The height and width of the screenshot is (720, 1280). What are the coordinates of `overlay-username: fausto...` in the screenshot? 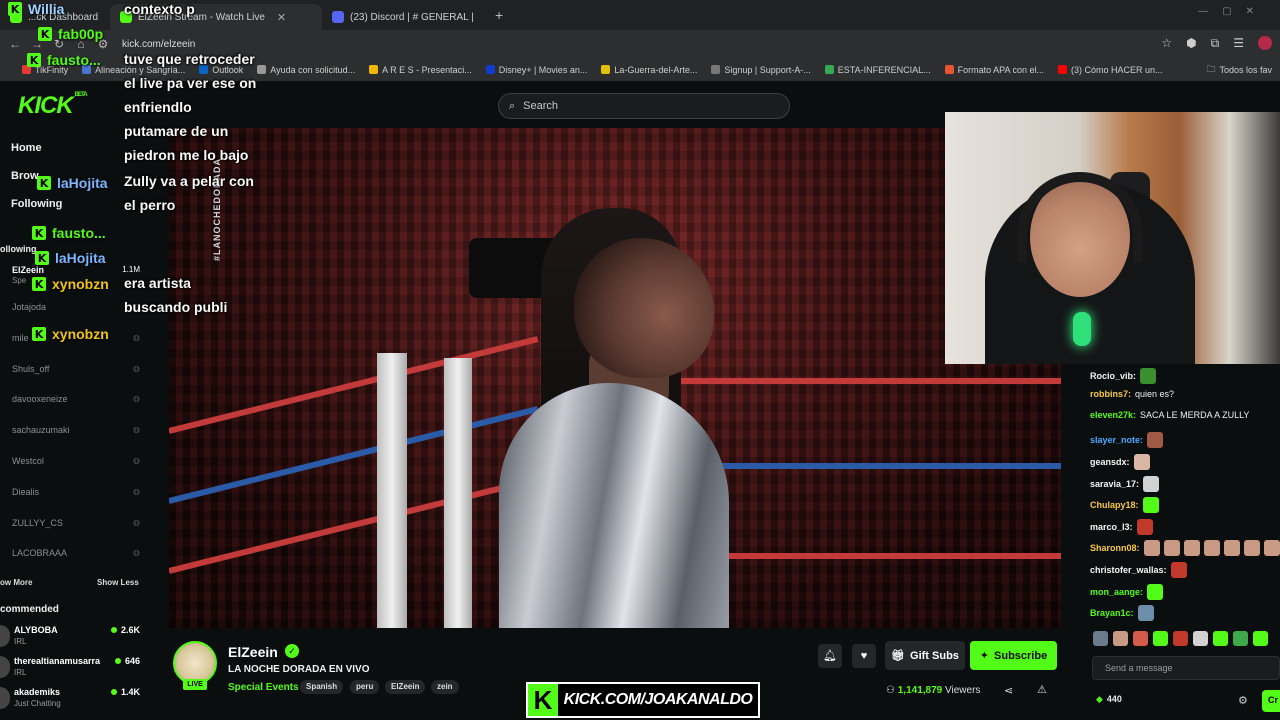 It's located at (79, 233).